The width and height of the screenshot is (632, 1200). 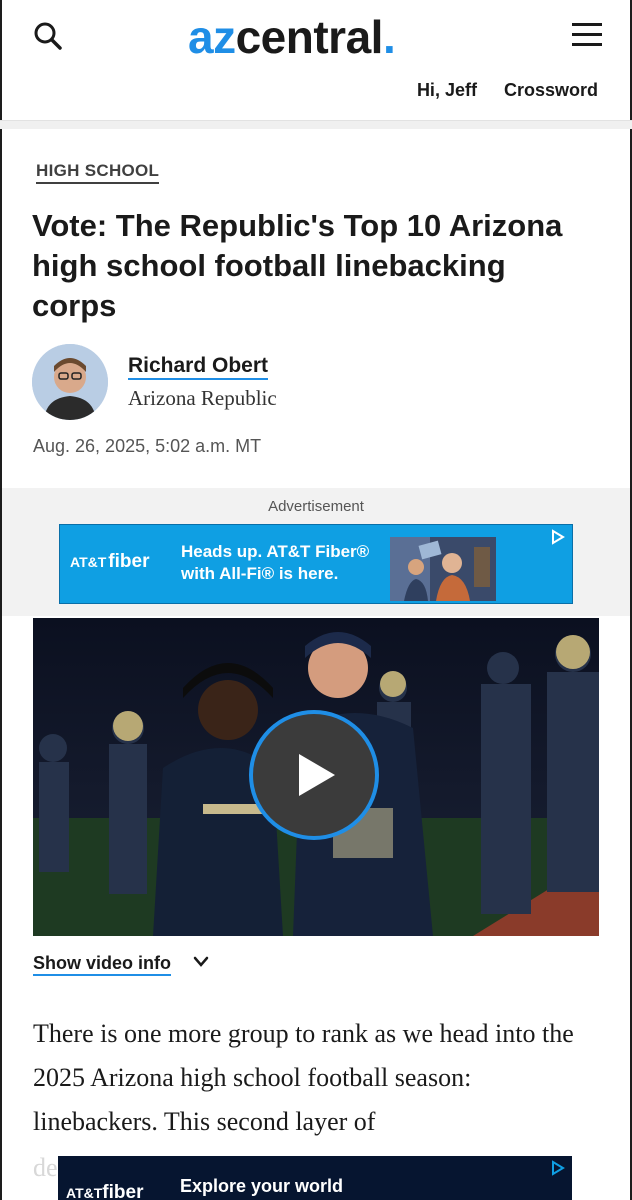 What do you see at coordinates (443, 569) in the screenshot?
I see `ad-family-photo` at bounding box center [443, 569].